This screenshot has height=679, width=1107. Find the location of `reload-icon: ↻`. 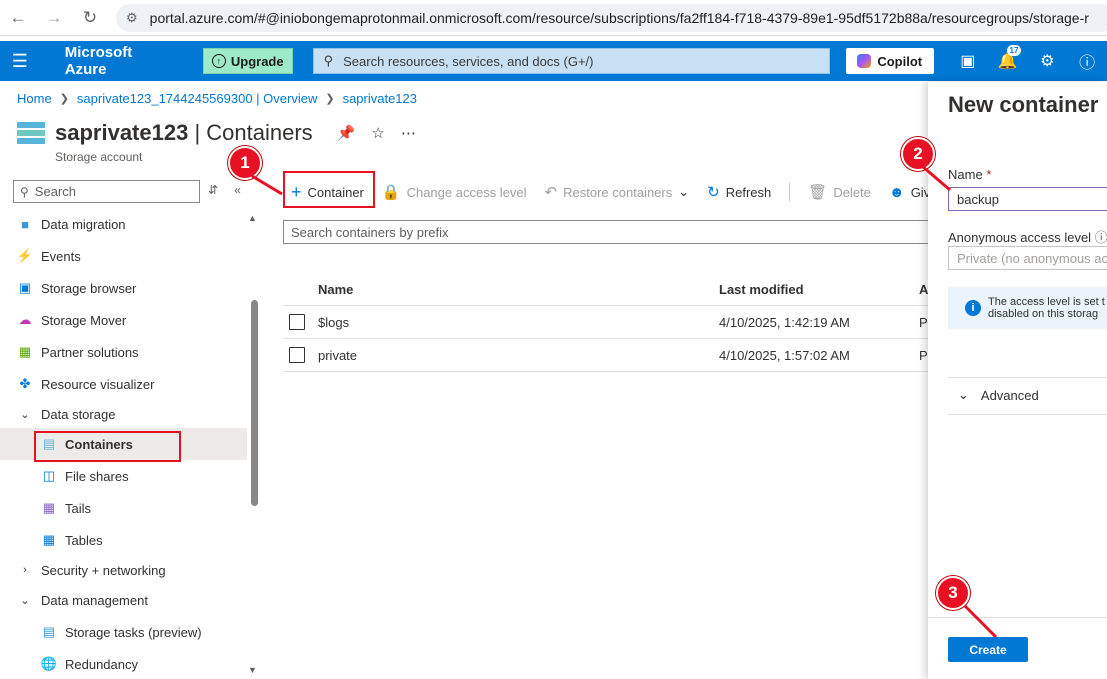

reload-icon: ↻ is located at coordinates (90, 18).